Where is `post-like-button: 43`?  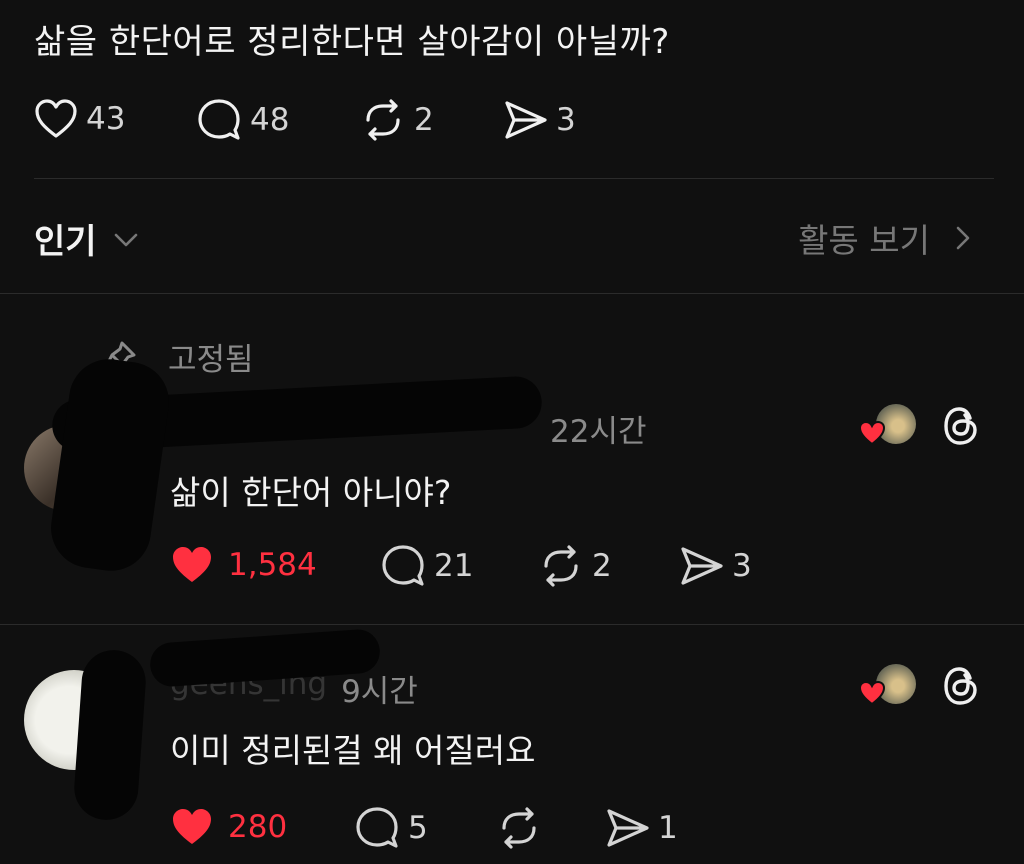 post-like-button: 43 is located at coordinates (79, 119).